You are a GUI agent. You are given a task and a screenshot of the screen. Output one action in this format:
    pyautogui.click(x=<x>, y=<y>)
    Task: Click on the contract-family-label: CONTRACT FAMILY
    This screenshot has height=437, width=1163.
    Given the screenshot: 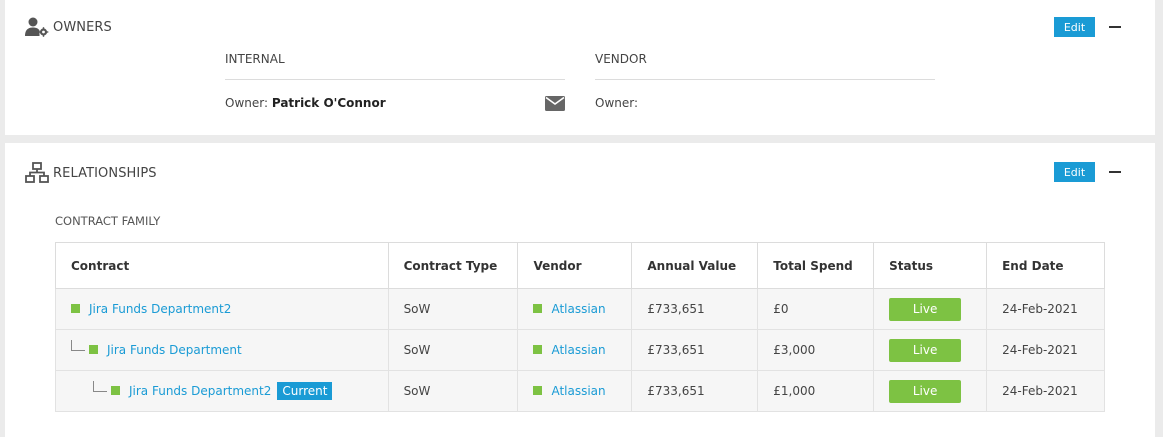 What is the action you would take?
    pyautogui.click(x=108, y=221)
    